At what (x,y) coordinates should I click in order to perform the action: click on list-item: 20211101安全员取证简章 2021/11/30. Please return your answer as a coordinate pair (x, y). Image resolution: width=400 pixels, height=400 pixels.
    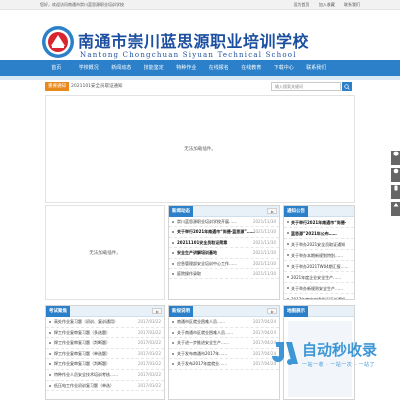
    Looking at the image, I should click on (224, 243).